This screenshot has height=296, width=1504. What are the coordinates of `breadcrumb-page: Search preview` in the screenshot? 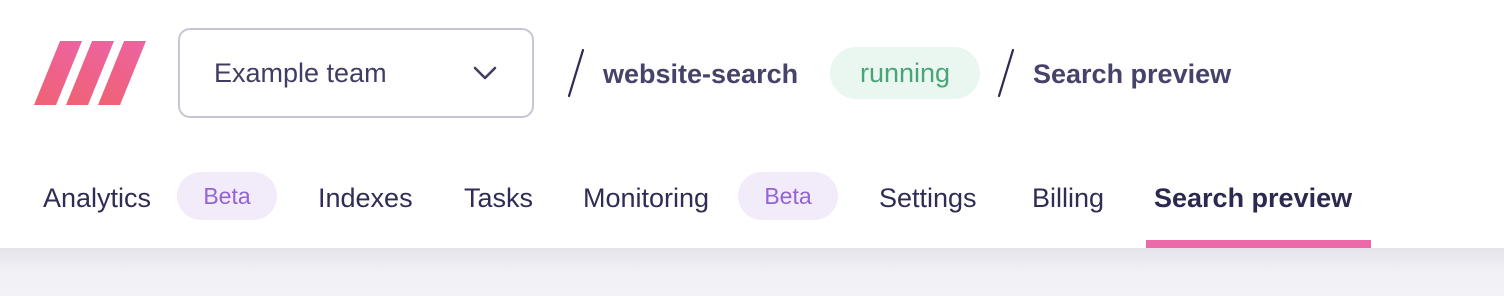 It's located at (1132, 74).